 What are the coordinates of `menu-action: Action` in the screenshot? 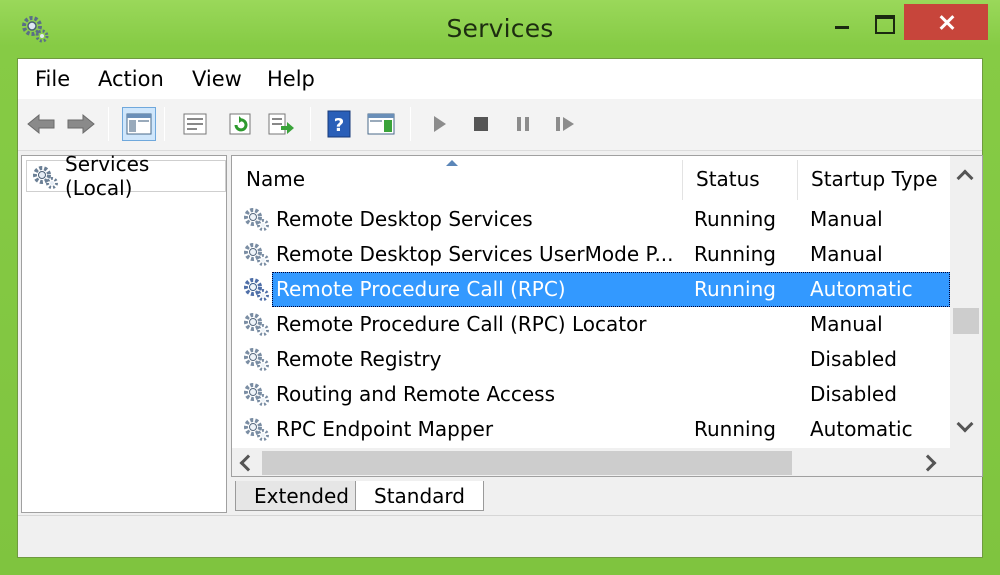 It's located at (131, 79).